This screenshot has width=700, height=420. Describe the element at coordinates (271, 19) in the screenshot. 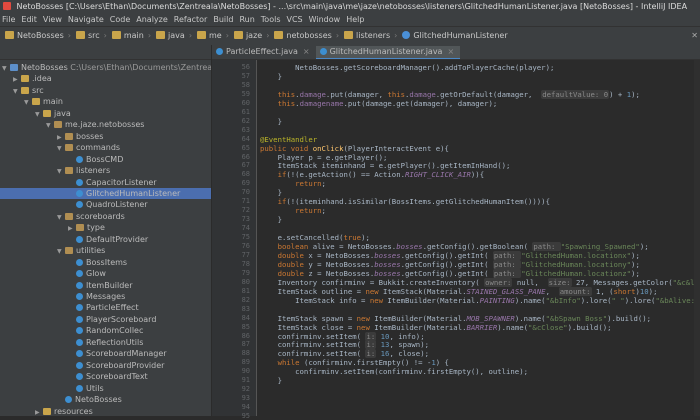

I see `menu-item-tools: Tools` at that location.